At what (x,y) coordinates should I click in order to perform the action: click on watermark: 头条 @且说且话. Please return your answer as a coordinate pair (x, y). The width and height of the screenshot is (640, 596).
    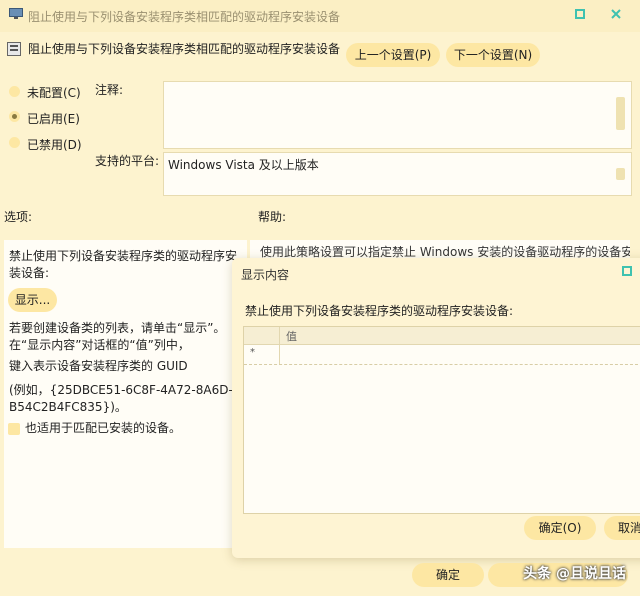
    Looking at the image, I should click on (574, 574).